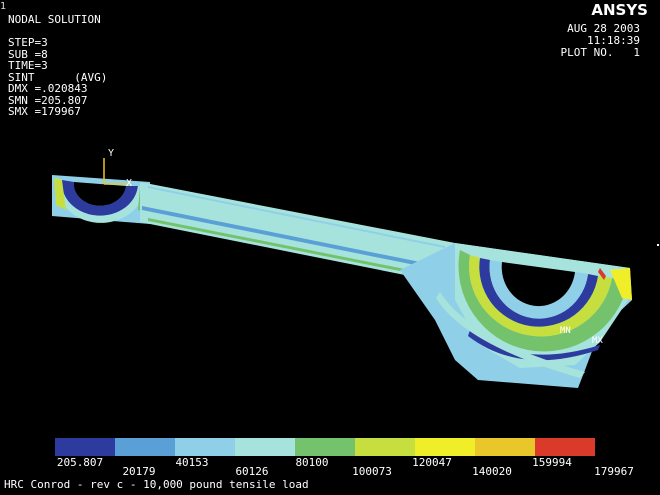  Describe the element at coordinates (111, 153) in the screenshot. I see `axis-y-label: Y` at that location.